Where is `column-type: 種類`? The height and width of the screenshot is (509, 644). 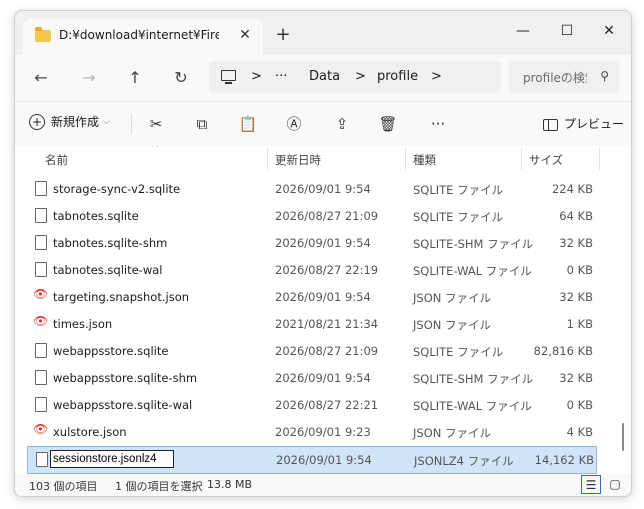 column-type: 種類 is located at coordinates (424, 160).